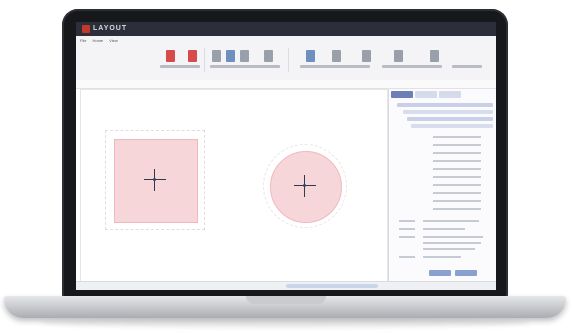 Image resolution: width=572 pixels, height=333 pixels. Describe the element at coordinates (332, 286) in the screenshot. I see `status-progress` at that location.